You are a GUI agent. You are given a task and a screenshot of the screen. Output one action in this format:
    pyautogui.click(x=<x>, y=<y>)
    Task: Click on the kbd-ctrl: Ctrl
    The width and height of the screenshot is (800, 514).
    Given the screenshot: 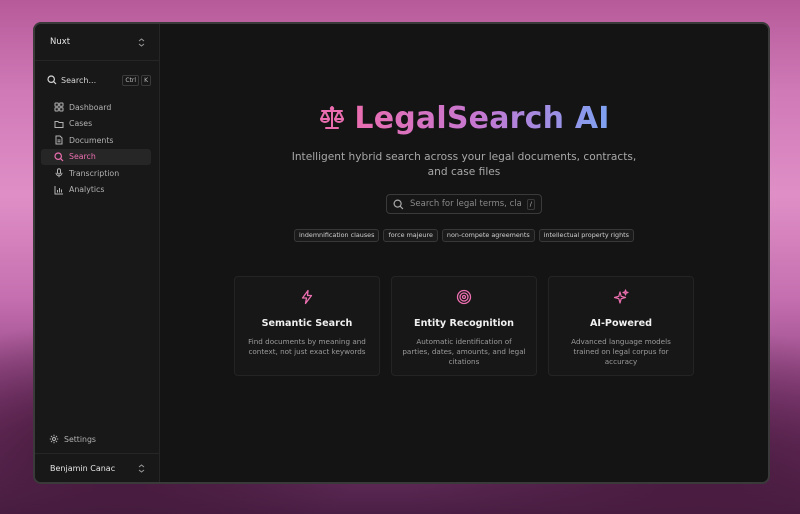 What is the action you would take?
    pyautogui.click(x=131, y=80)
    